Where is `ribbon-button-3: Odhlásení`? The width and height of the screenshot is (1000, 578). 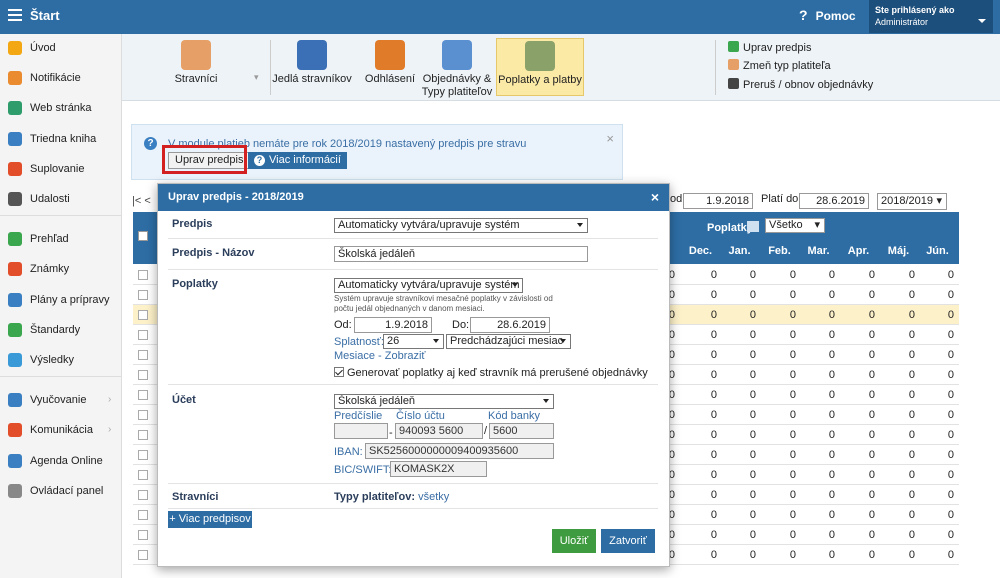 ribbon-button-3: Odhlásení is located at coordinates (390, 62).